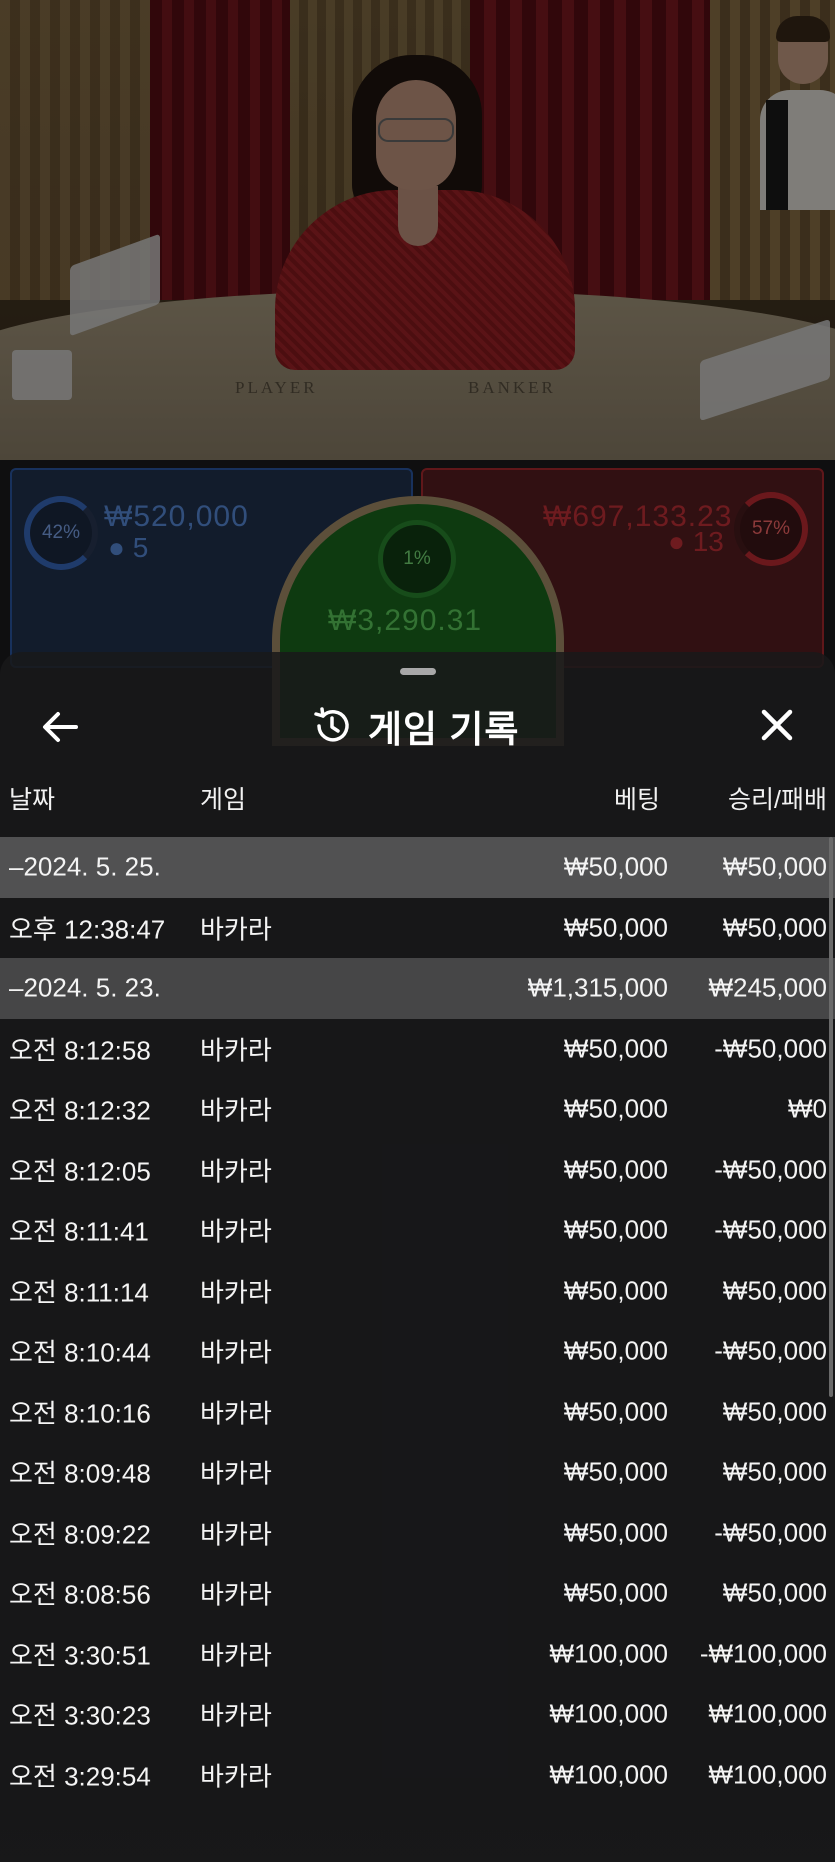  Describe the element at coordinates (80, 1534) in the screenshot. I see `row-time: 오전 8:09:22` at that location.